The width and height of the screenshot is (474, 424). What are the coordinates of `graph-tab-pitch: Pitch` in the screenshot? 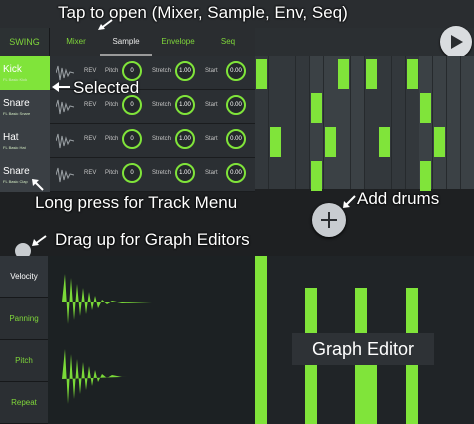 It's located at (24, 361).